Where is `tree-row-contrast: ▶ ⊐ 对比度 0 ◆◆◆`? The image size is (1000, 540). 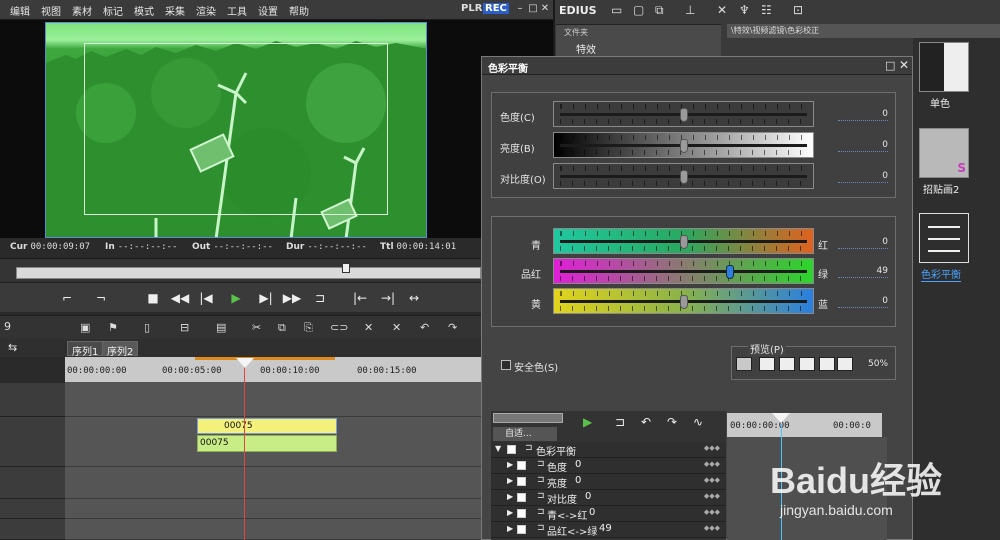
tree-row-contrast: ▶ ⊐ 对比度 0 ◆◆◆ is located at coordinates (608, 498).